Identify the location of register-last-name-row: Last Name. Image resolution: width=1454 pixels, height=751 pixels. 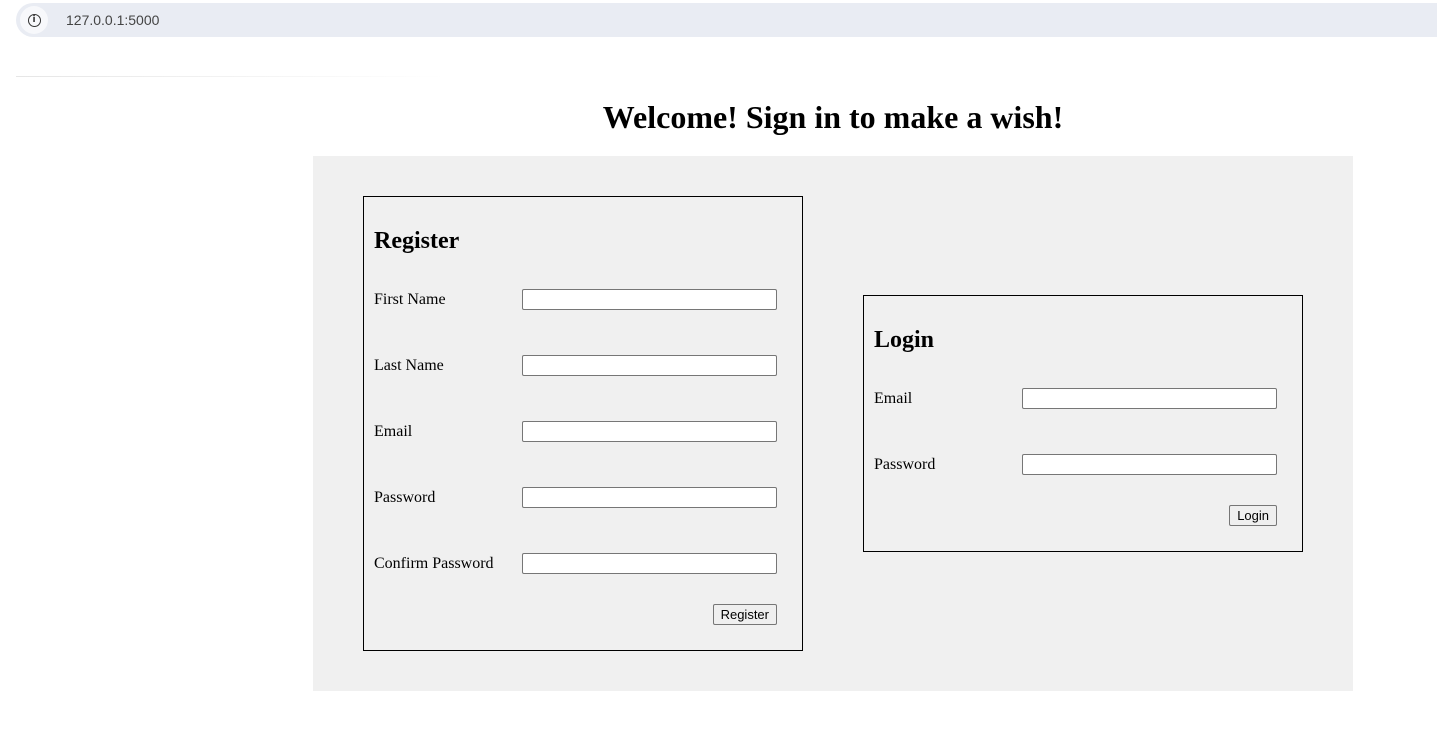
(575, 366).